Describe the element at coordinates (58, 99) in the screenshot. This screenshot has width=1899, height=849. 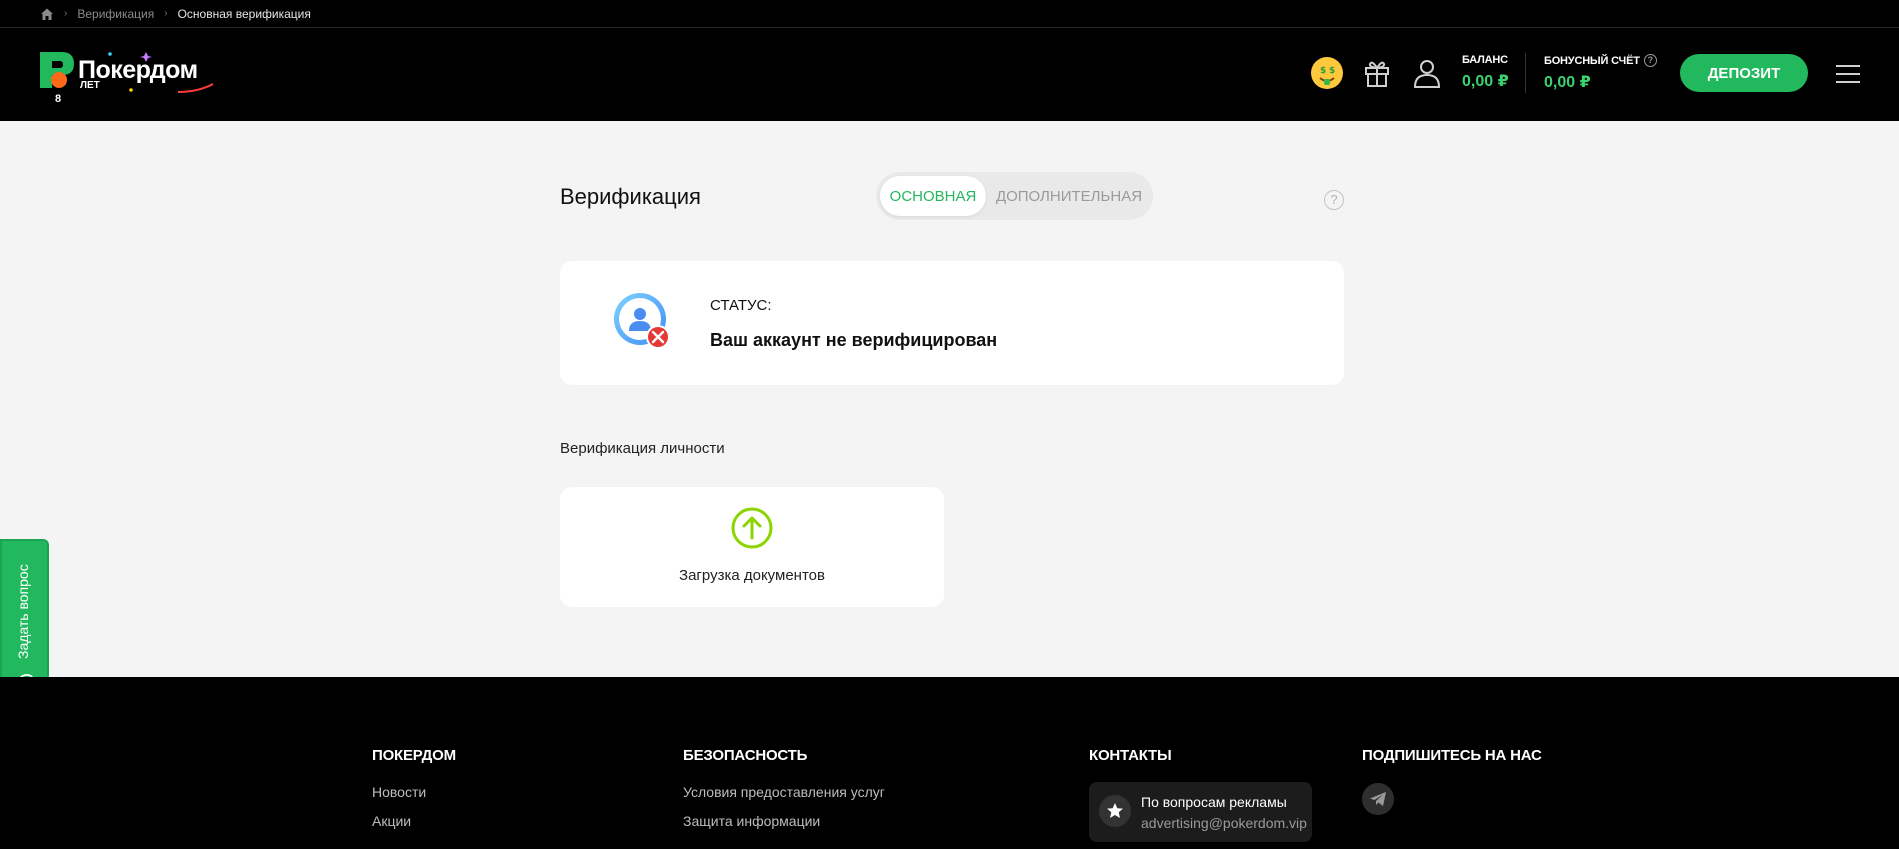
I see `logo-years-number: 8` at that location.